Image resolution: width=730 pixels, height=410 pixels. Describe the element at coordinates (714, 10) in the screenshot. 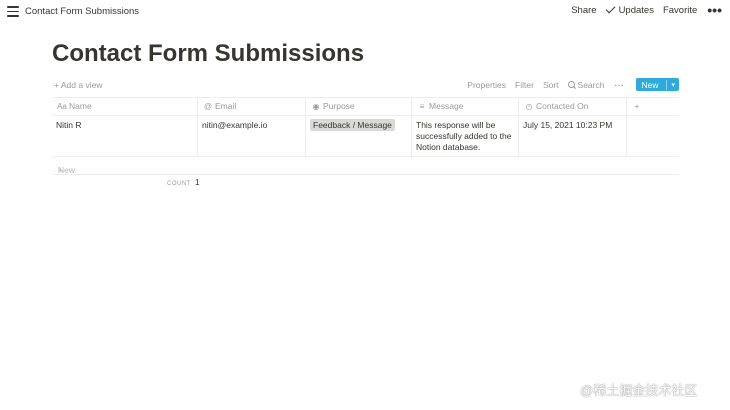

I see `more-options-icon: •••` at that location.